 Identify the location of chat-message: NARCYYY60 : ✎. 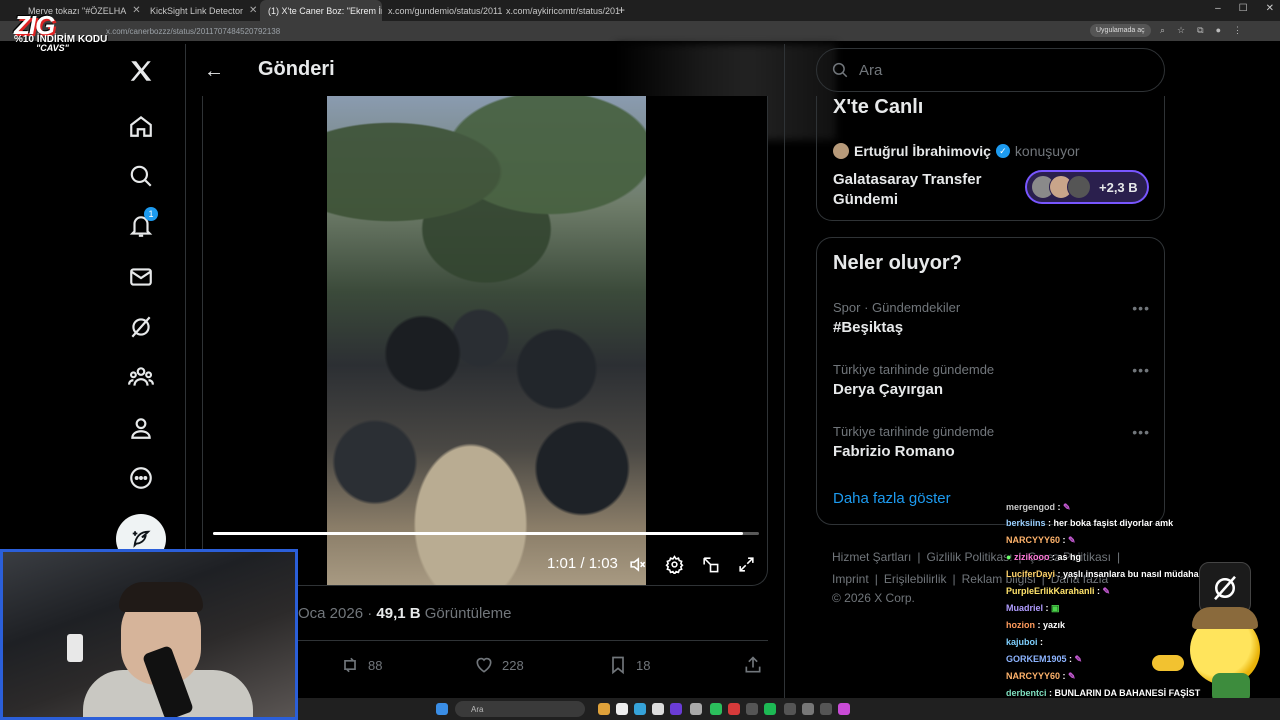
(1041, 540).